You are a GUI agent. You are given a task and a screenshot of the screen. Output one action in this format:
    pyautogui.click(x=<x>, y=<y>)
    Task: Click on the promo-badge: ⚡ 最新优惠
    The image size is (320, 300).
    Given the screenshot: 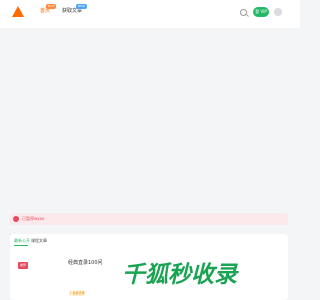 What is the action you would take?
    pyautogui.click(x=77, y=293)
    